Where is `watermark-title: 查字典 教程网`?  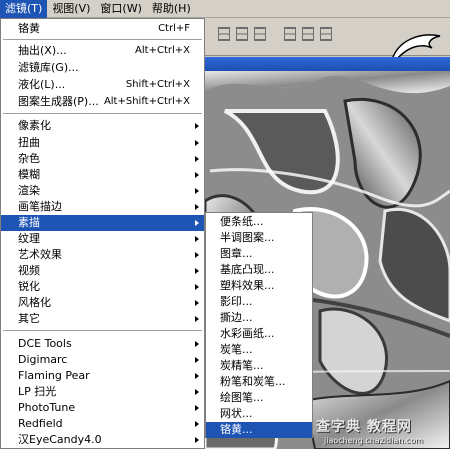 watermark-title: 查字典 教程网 is located at coordinates (364, 427).